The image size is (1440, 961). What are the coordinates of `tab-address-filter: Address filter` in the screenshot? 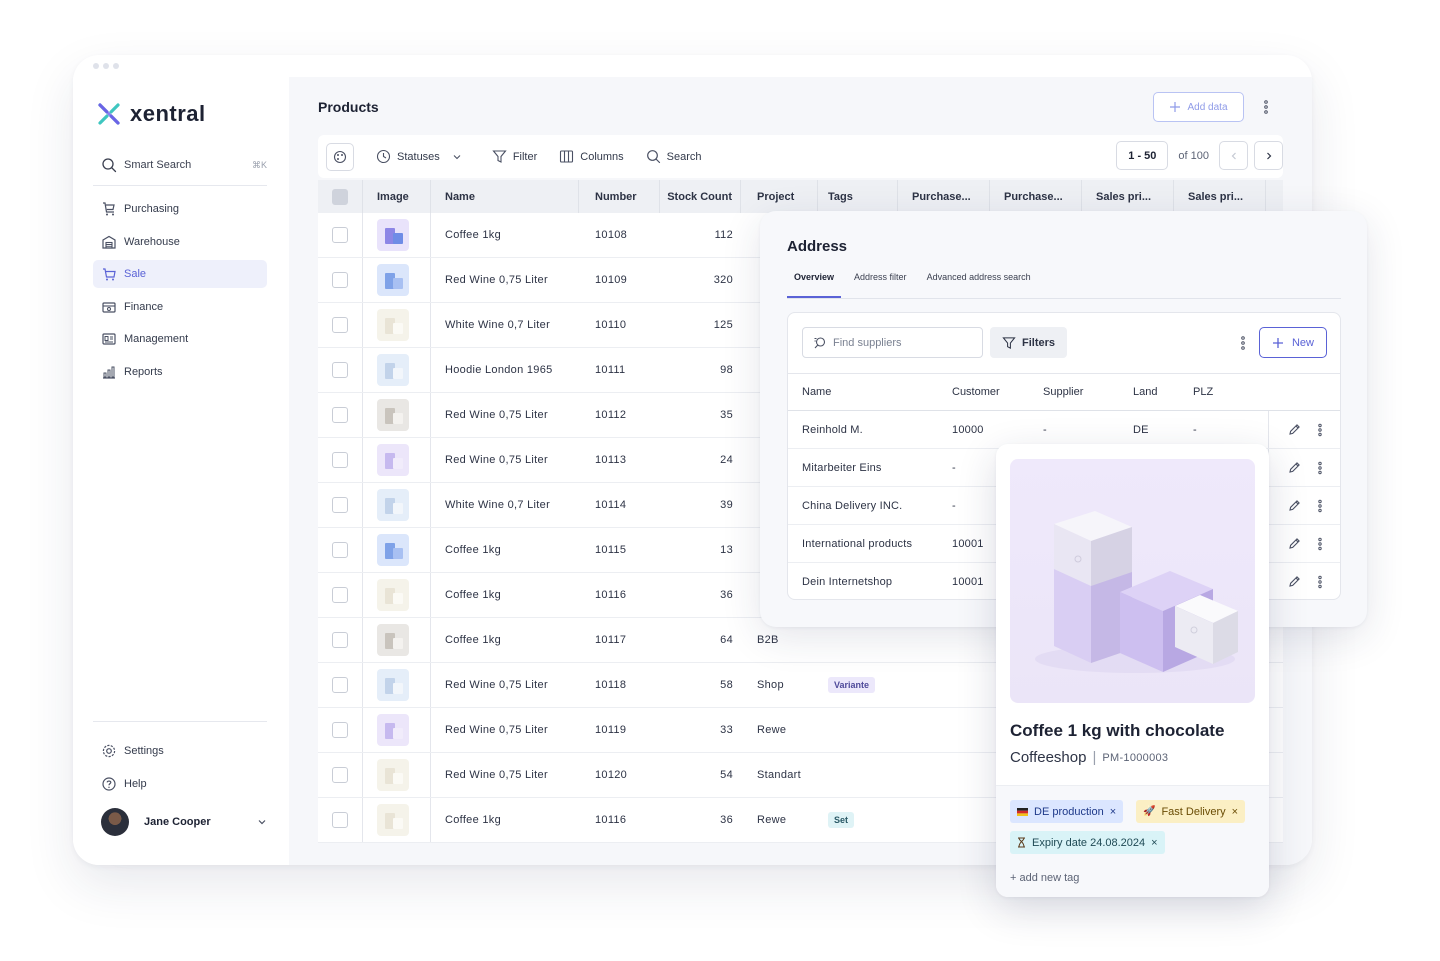 It's located at (880, 282).